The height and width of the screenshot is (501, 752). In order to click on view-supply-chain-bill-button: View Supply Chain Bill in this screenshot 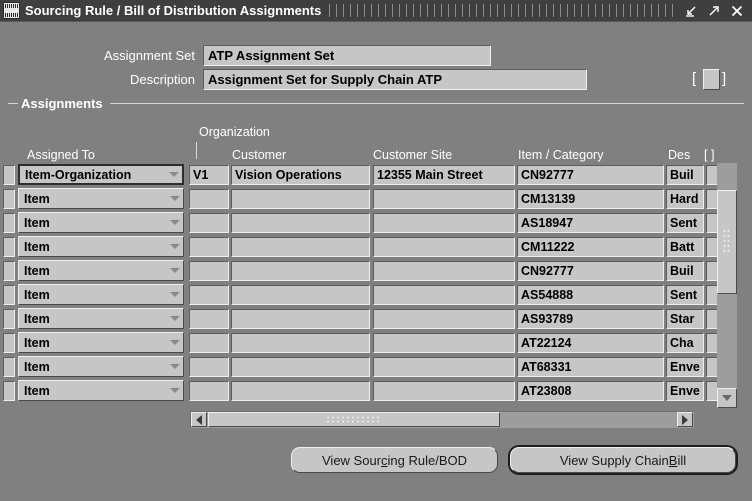, I will do `click(623, 460)`.